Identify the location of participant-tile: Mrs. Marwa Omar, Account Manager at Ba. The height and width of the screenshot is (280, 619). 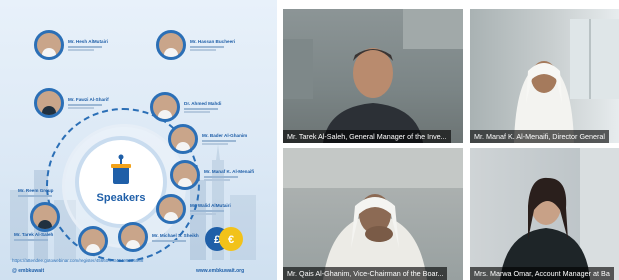
(544, 214).